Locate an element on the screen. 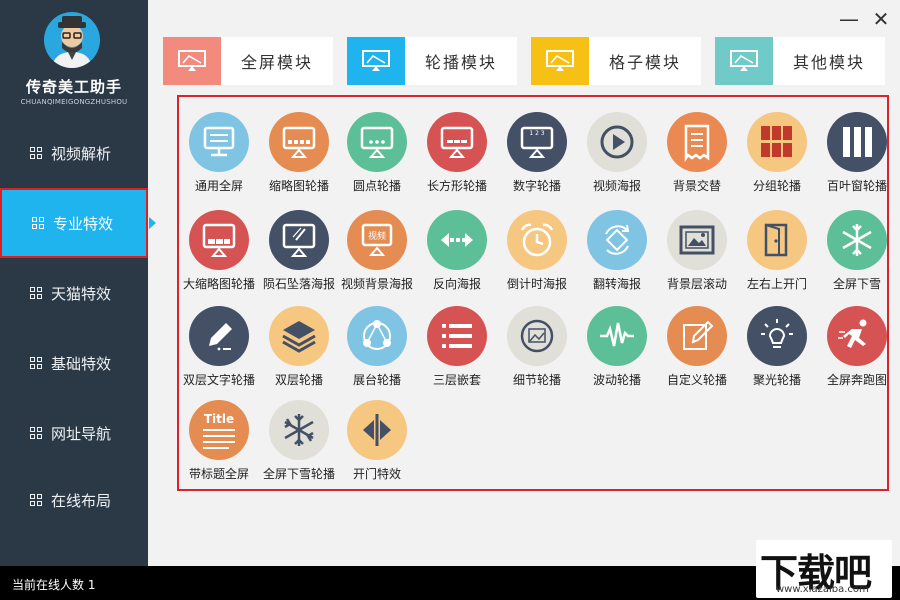  meteor-icon is located at coordinates (299, 240).